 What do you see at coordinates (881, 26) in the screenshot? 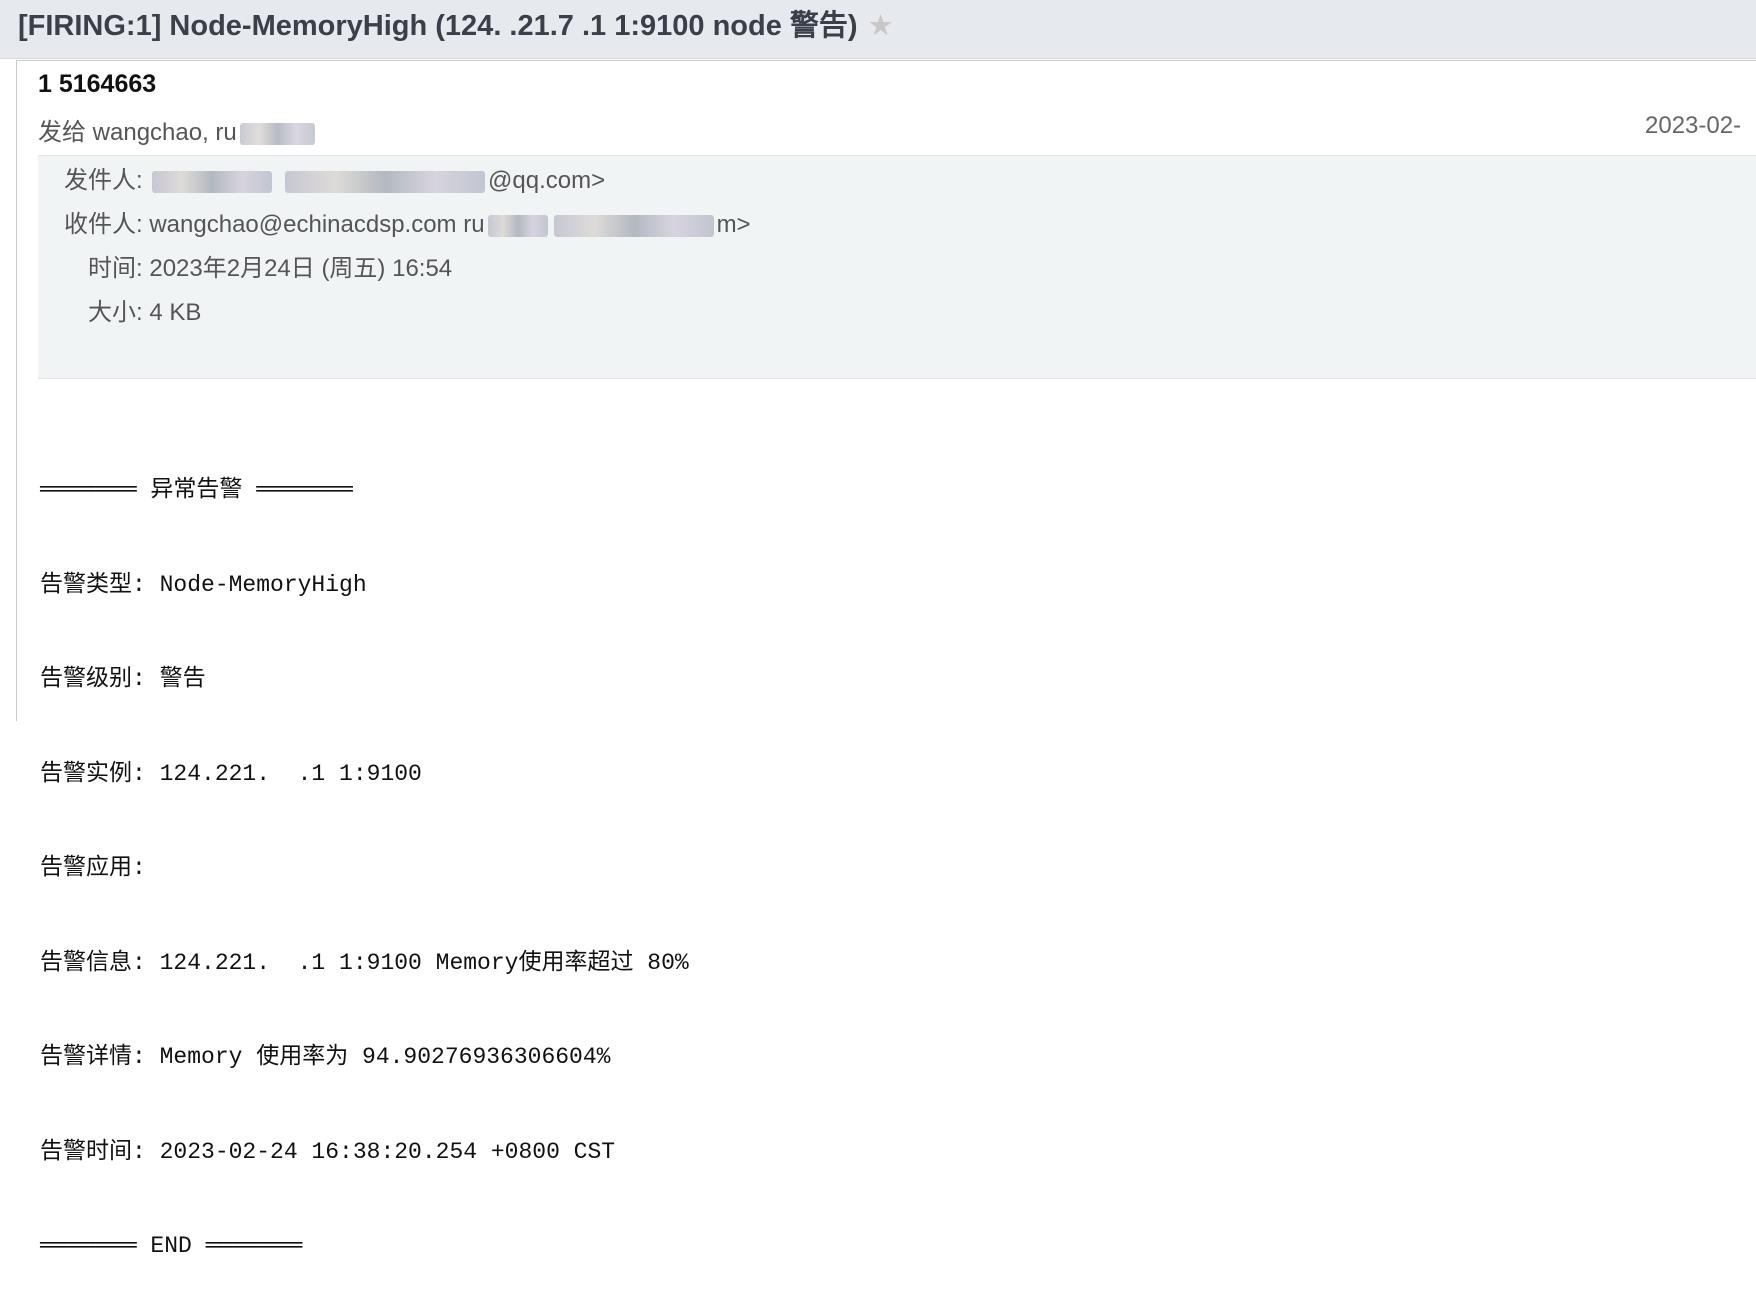
I see `star-icon: ★` at bounding box center [881, 26].